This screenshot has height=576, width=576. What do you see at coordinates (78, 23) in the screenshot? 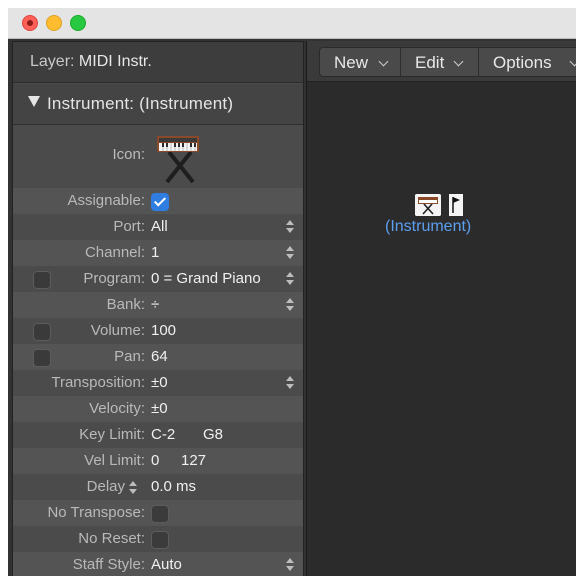
I see `zoom-button` at bounding box center [78, 23].